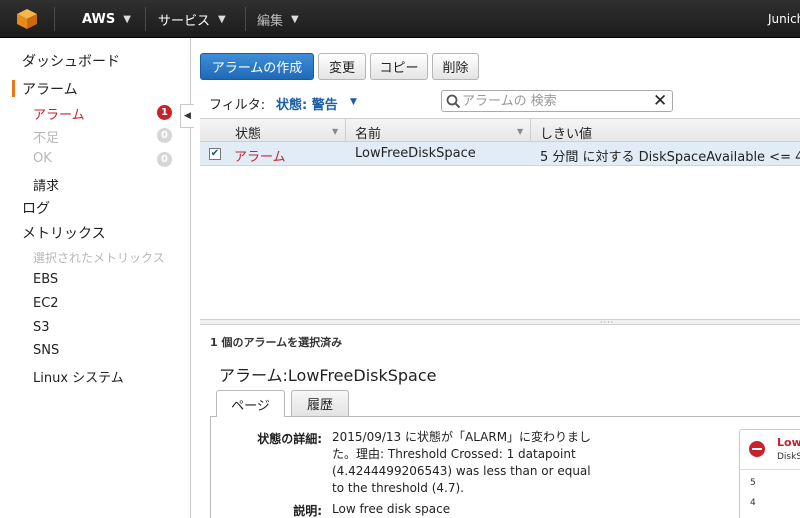 The width and height of the screenshot is (800, 518). What do you see at coordinates (164, 159) in the screenshot?
I see `ok-count-badge: 0` at bounding box center [164, 159].